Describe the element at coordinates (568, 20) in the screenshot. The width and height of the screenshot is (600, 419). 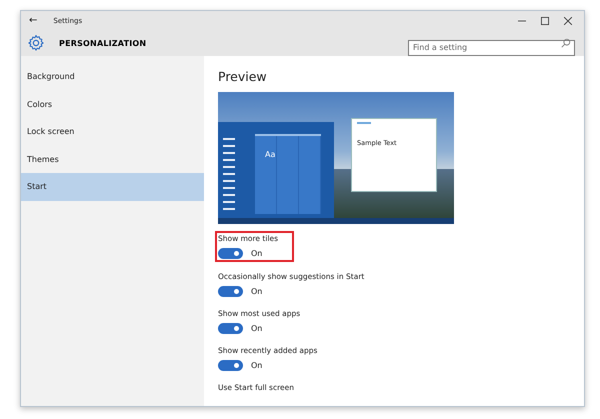
I see `close-icon` at that location.